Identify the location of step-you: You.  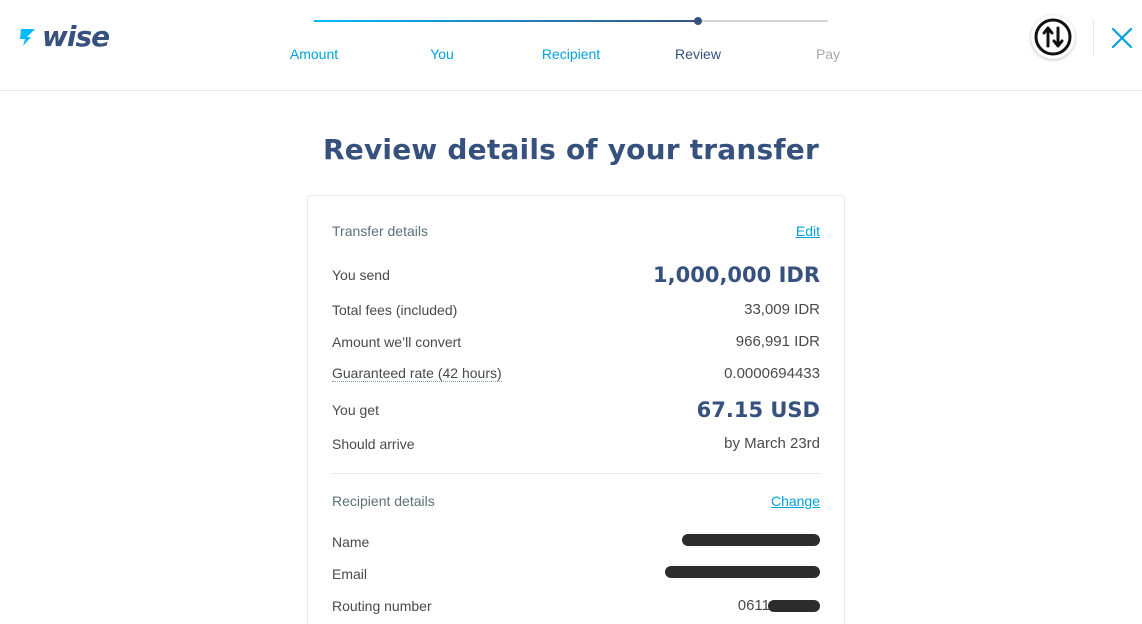
(442, 54).